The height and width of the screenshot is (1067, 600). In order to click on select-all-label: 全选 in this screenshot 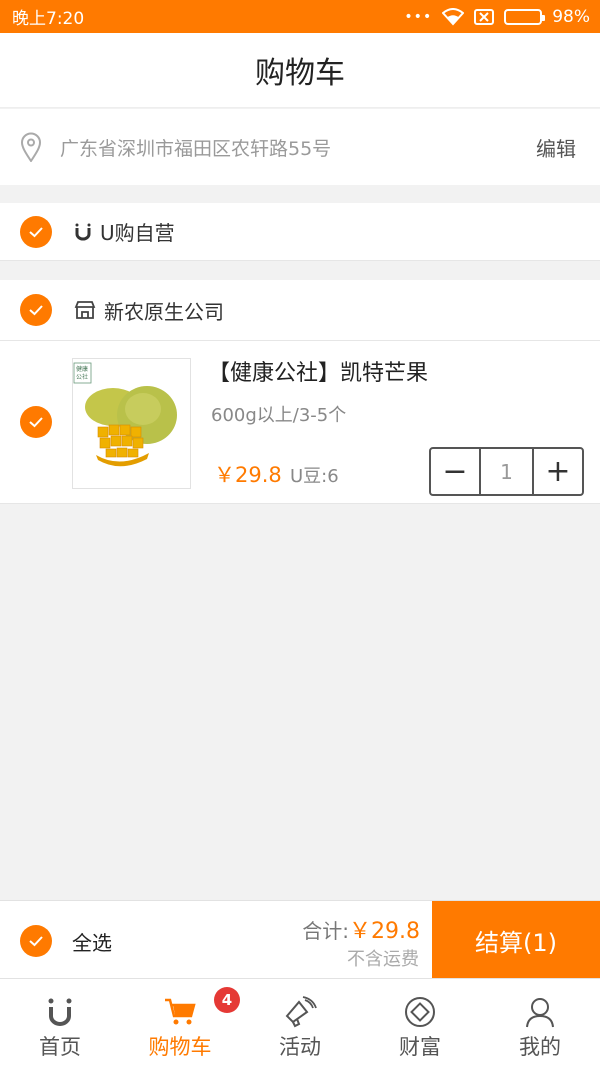, I will do `click(92, 941)`.